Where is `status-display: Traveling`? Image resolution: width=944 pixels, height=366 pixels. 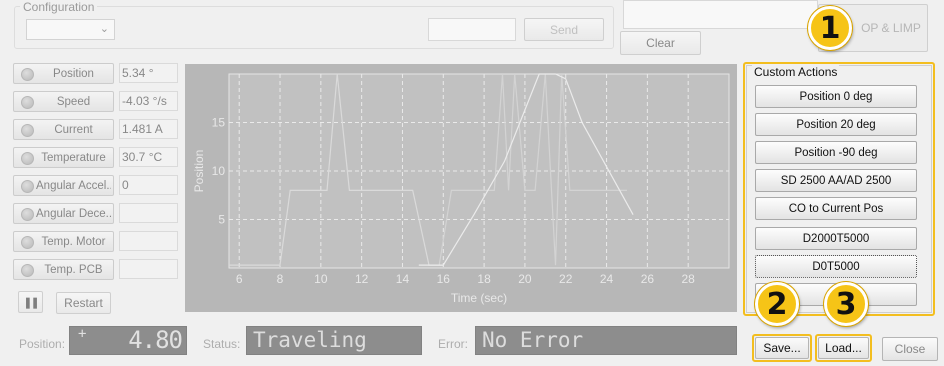
status-display: Traveling is located at coordinates (334, 340).